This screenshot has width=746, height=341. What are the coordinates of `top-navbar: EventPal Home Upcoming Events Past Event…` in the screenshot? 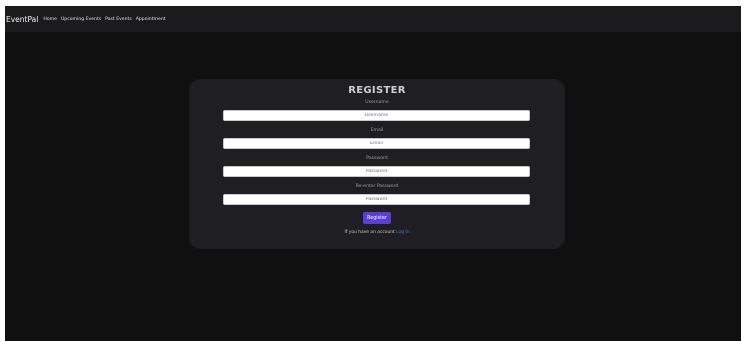 It's located at (373, 19).